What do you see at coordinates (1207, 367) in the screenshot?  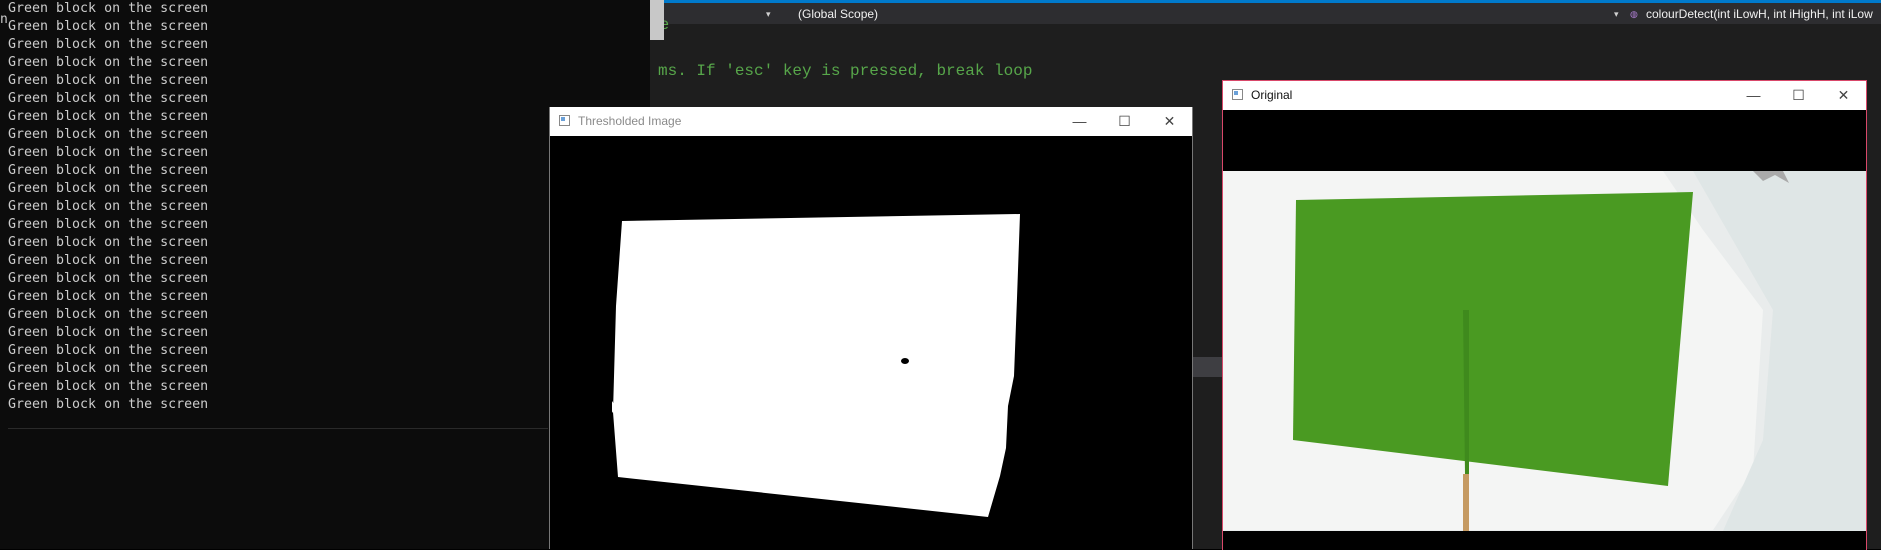 I see `ide-scrollbar-fragment` at bounding box center [1207, 367].